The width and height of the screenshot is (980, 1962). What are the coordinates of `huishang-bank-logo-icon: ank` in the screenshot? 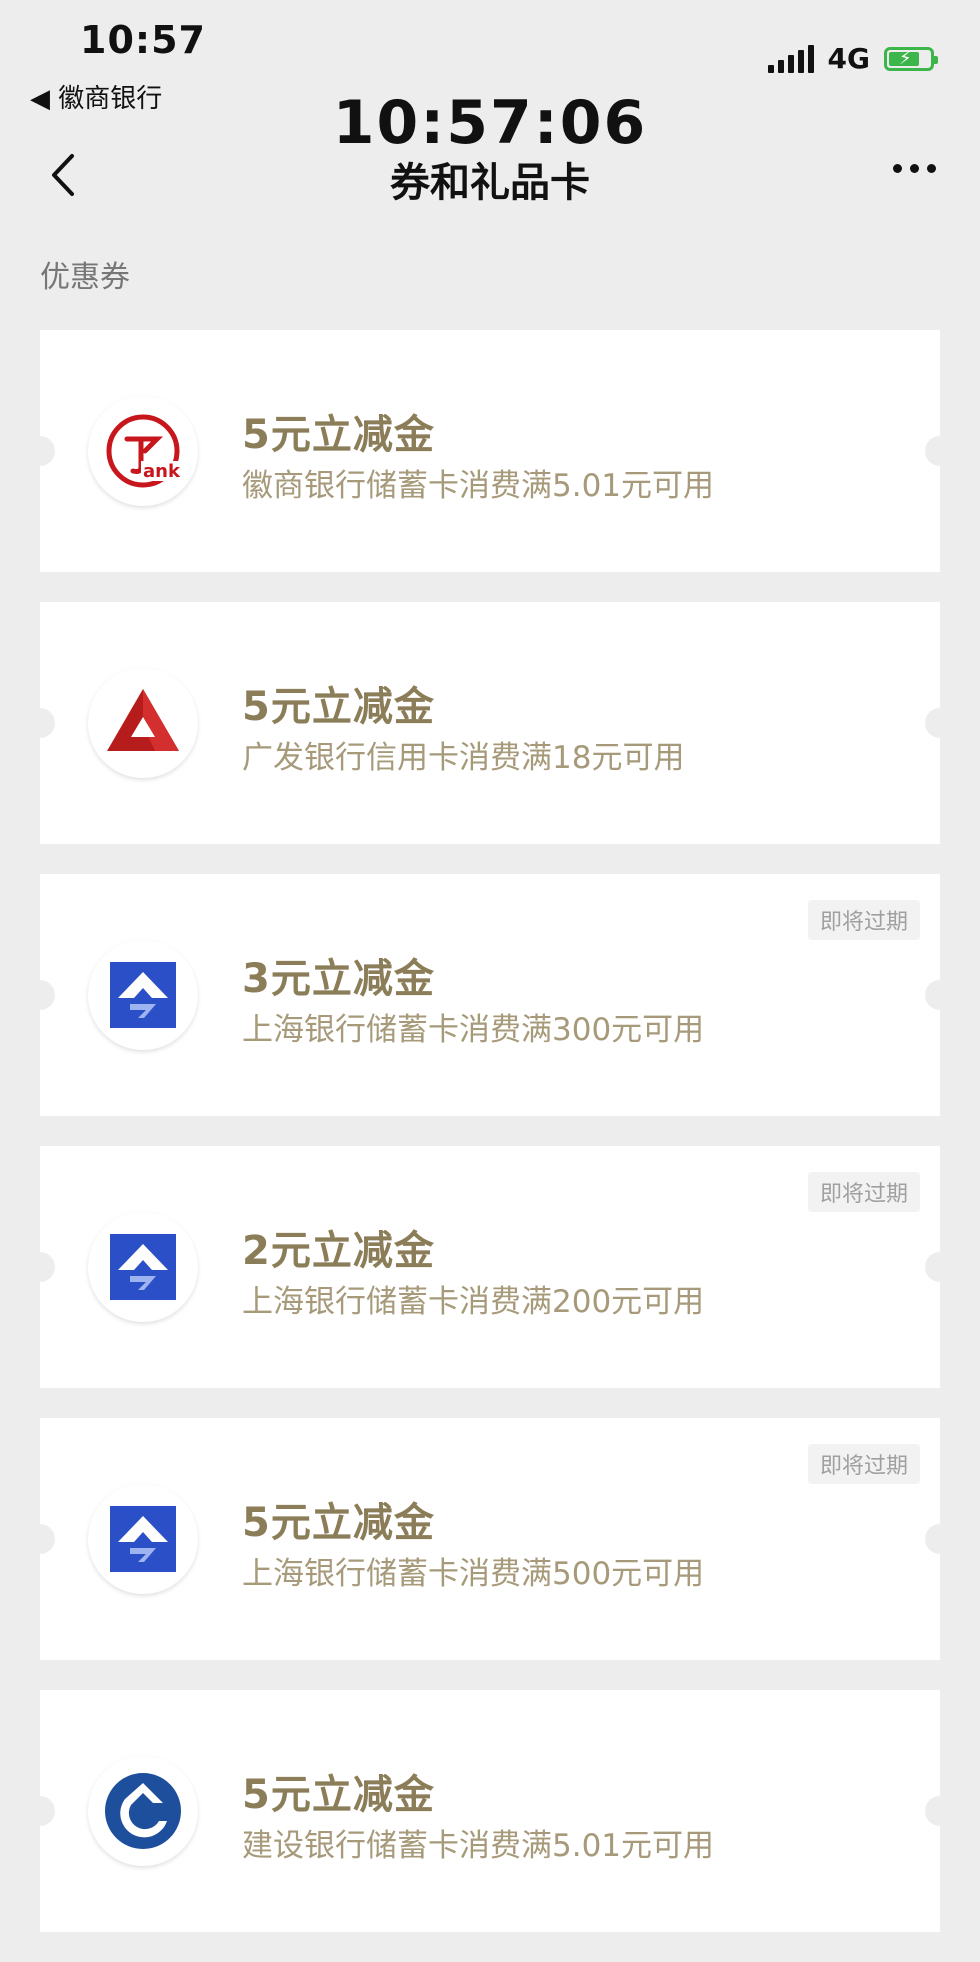 It's located at (143, 451).